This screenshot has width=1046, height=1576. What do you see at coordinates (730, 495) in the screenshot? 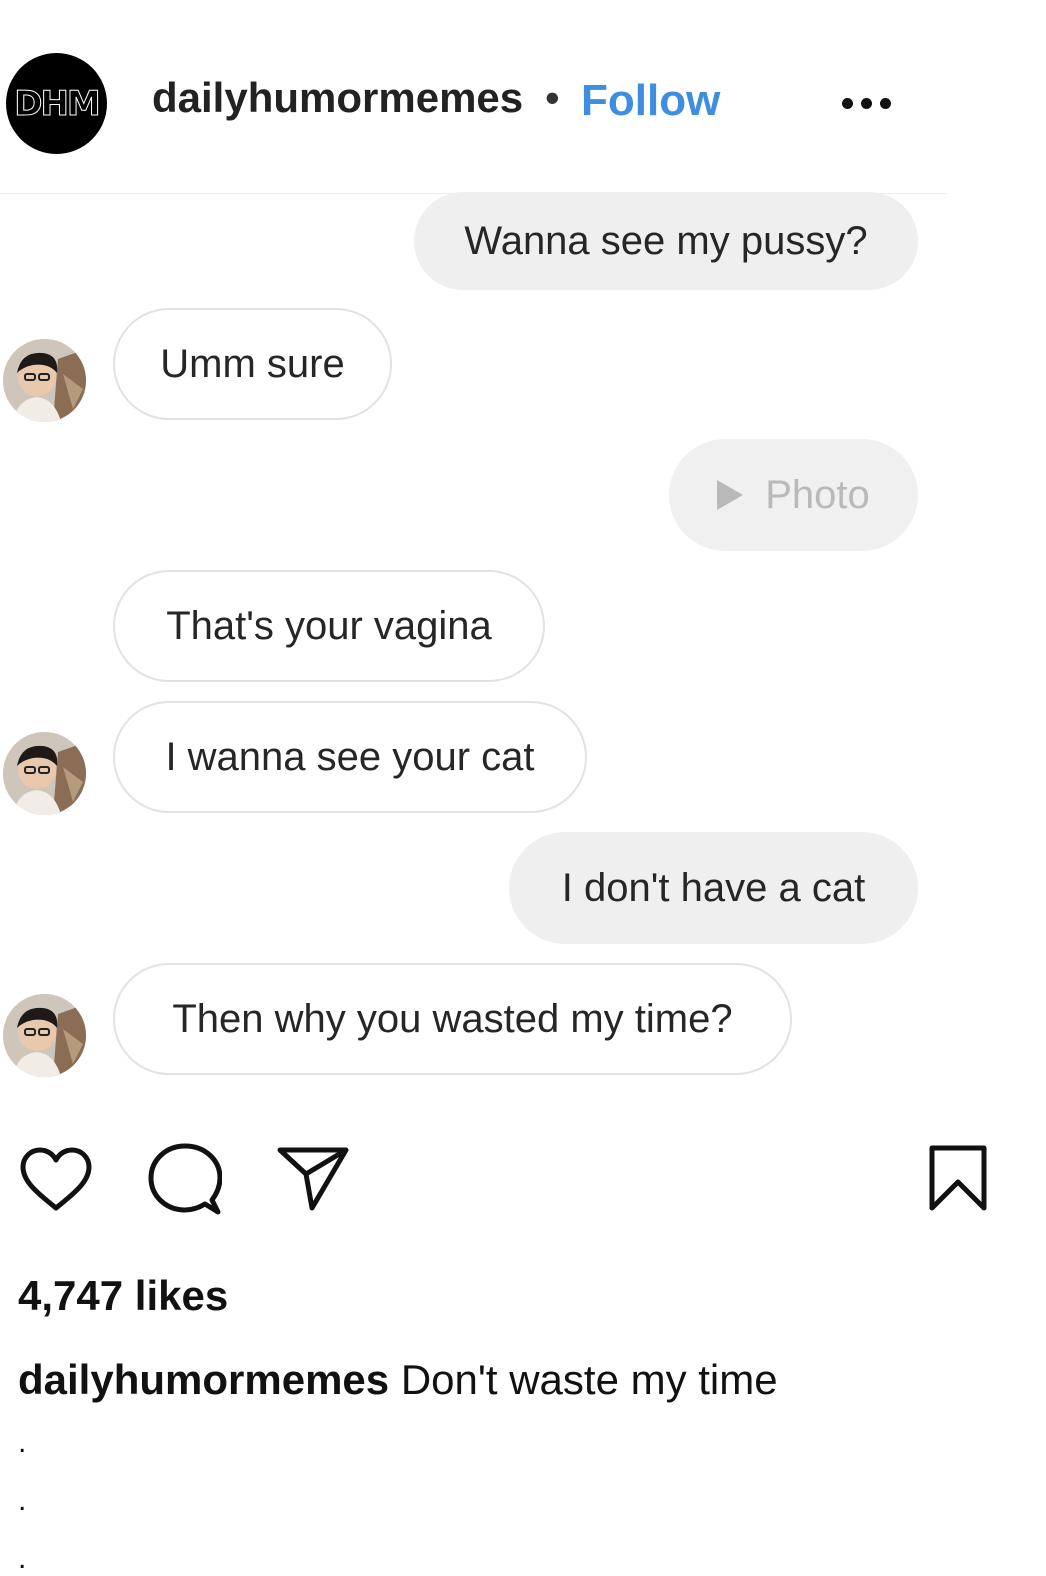
I see `play-icon` at bounding box center [730, 495].